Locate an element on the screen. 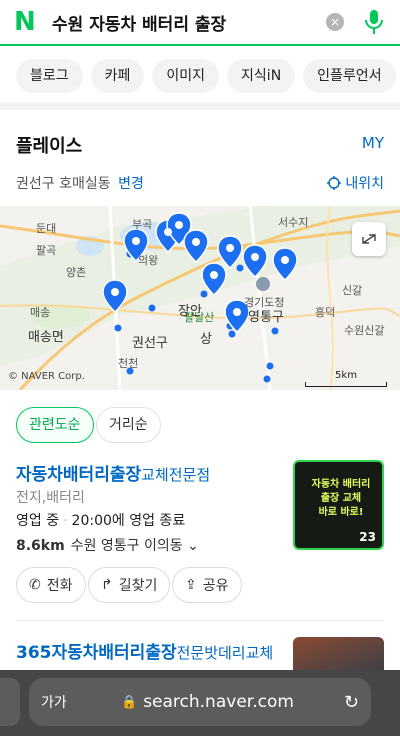  map-copyright: © NAVER Corp. is located at coordinates (46, 376).